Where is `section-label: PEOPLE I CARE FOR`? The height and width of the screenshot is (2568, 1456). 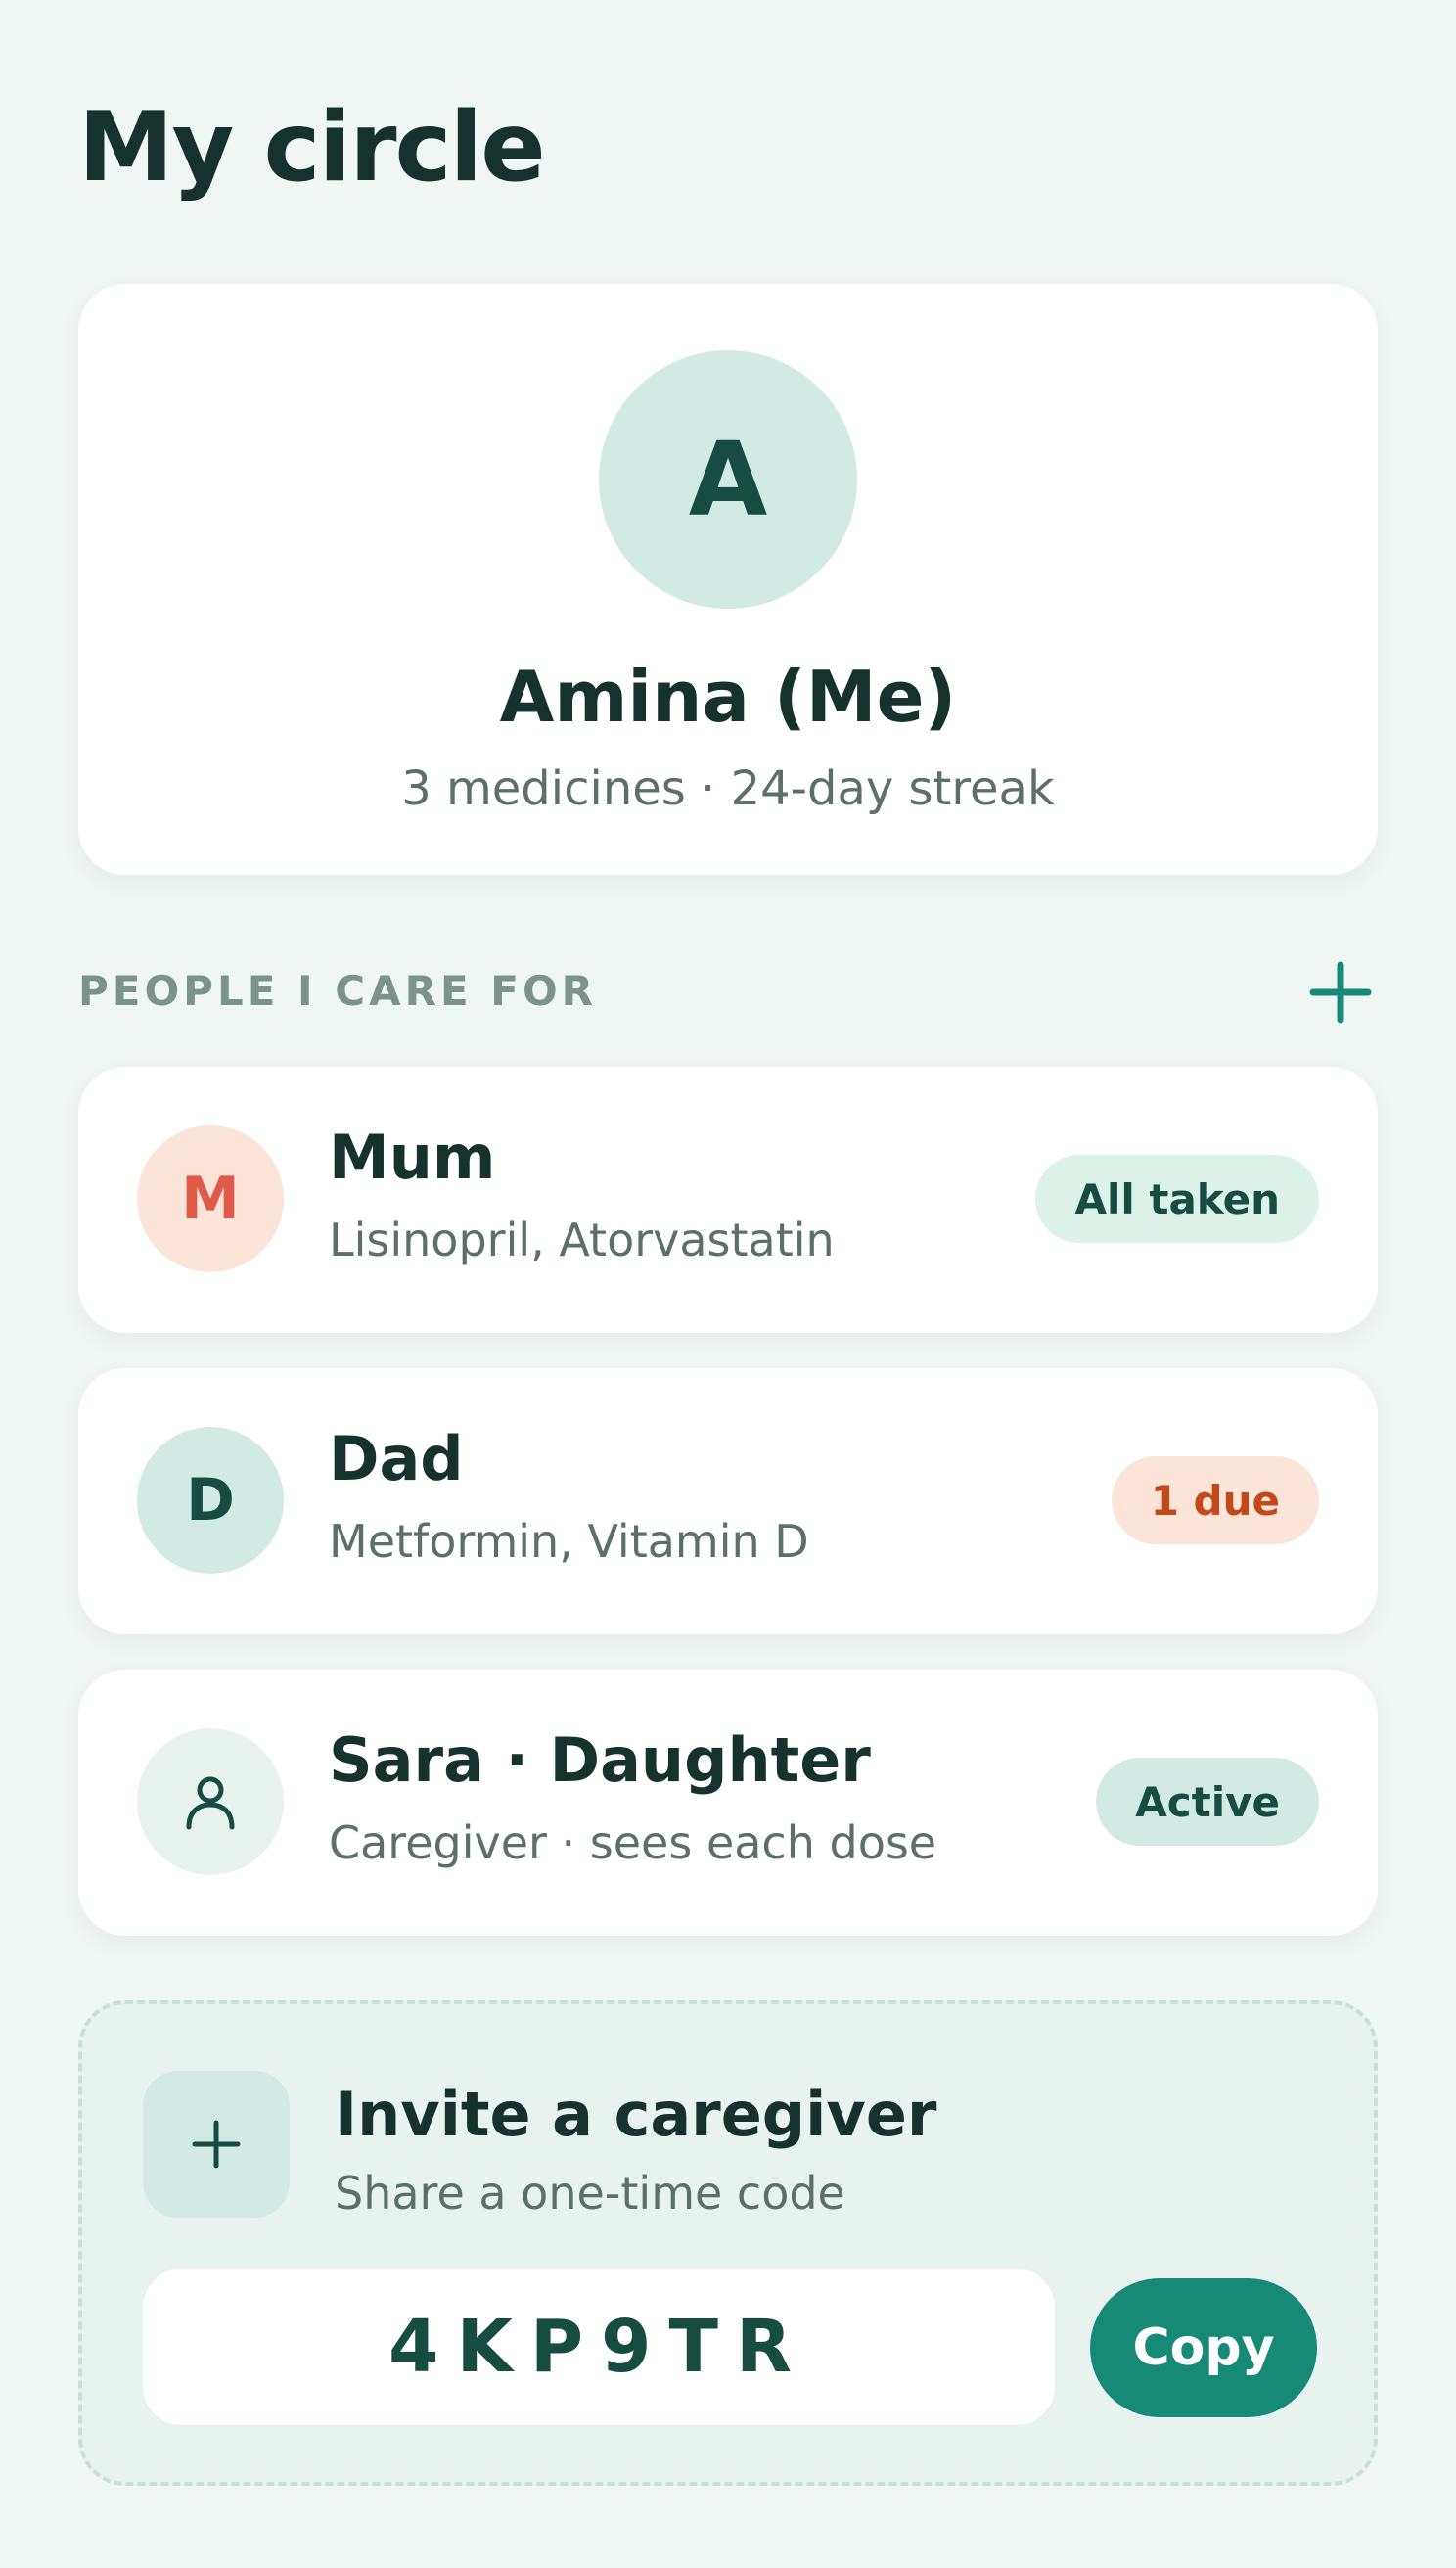
section-label: PEOPLE I CARE FOR is located at coordinates (337, 991).